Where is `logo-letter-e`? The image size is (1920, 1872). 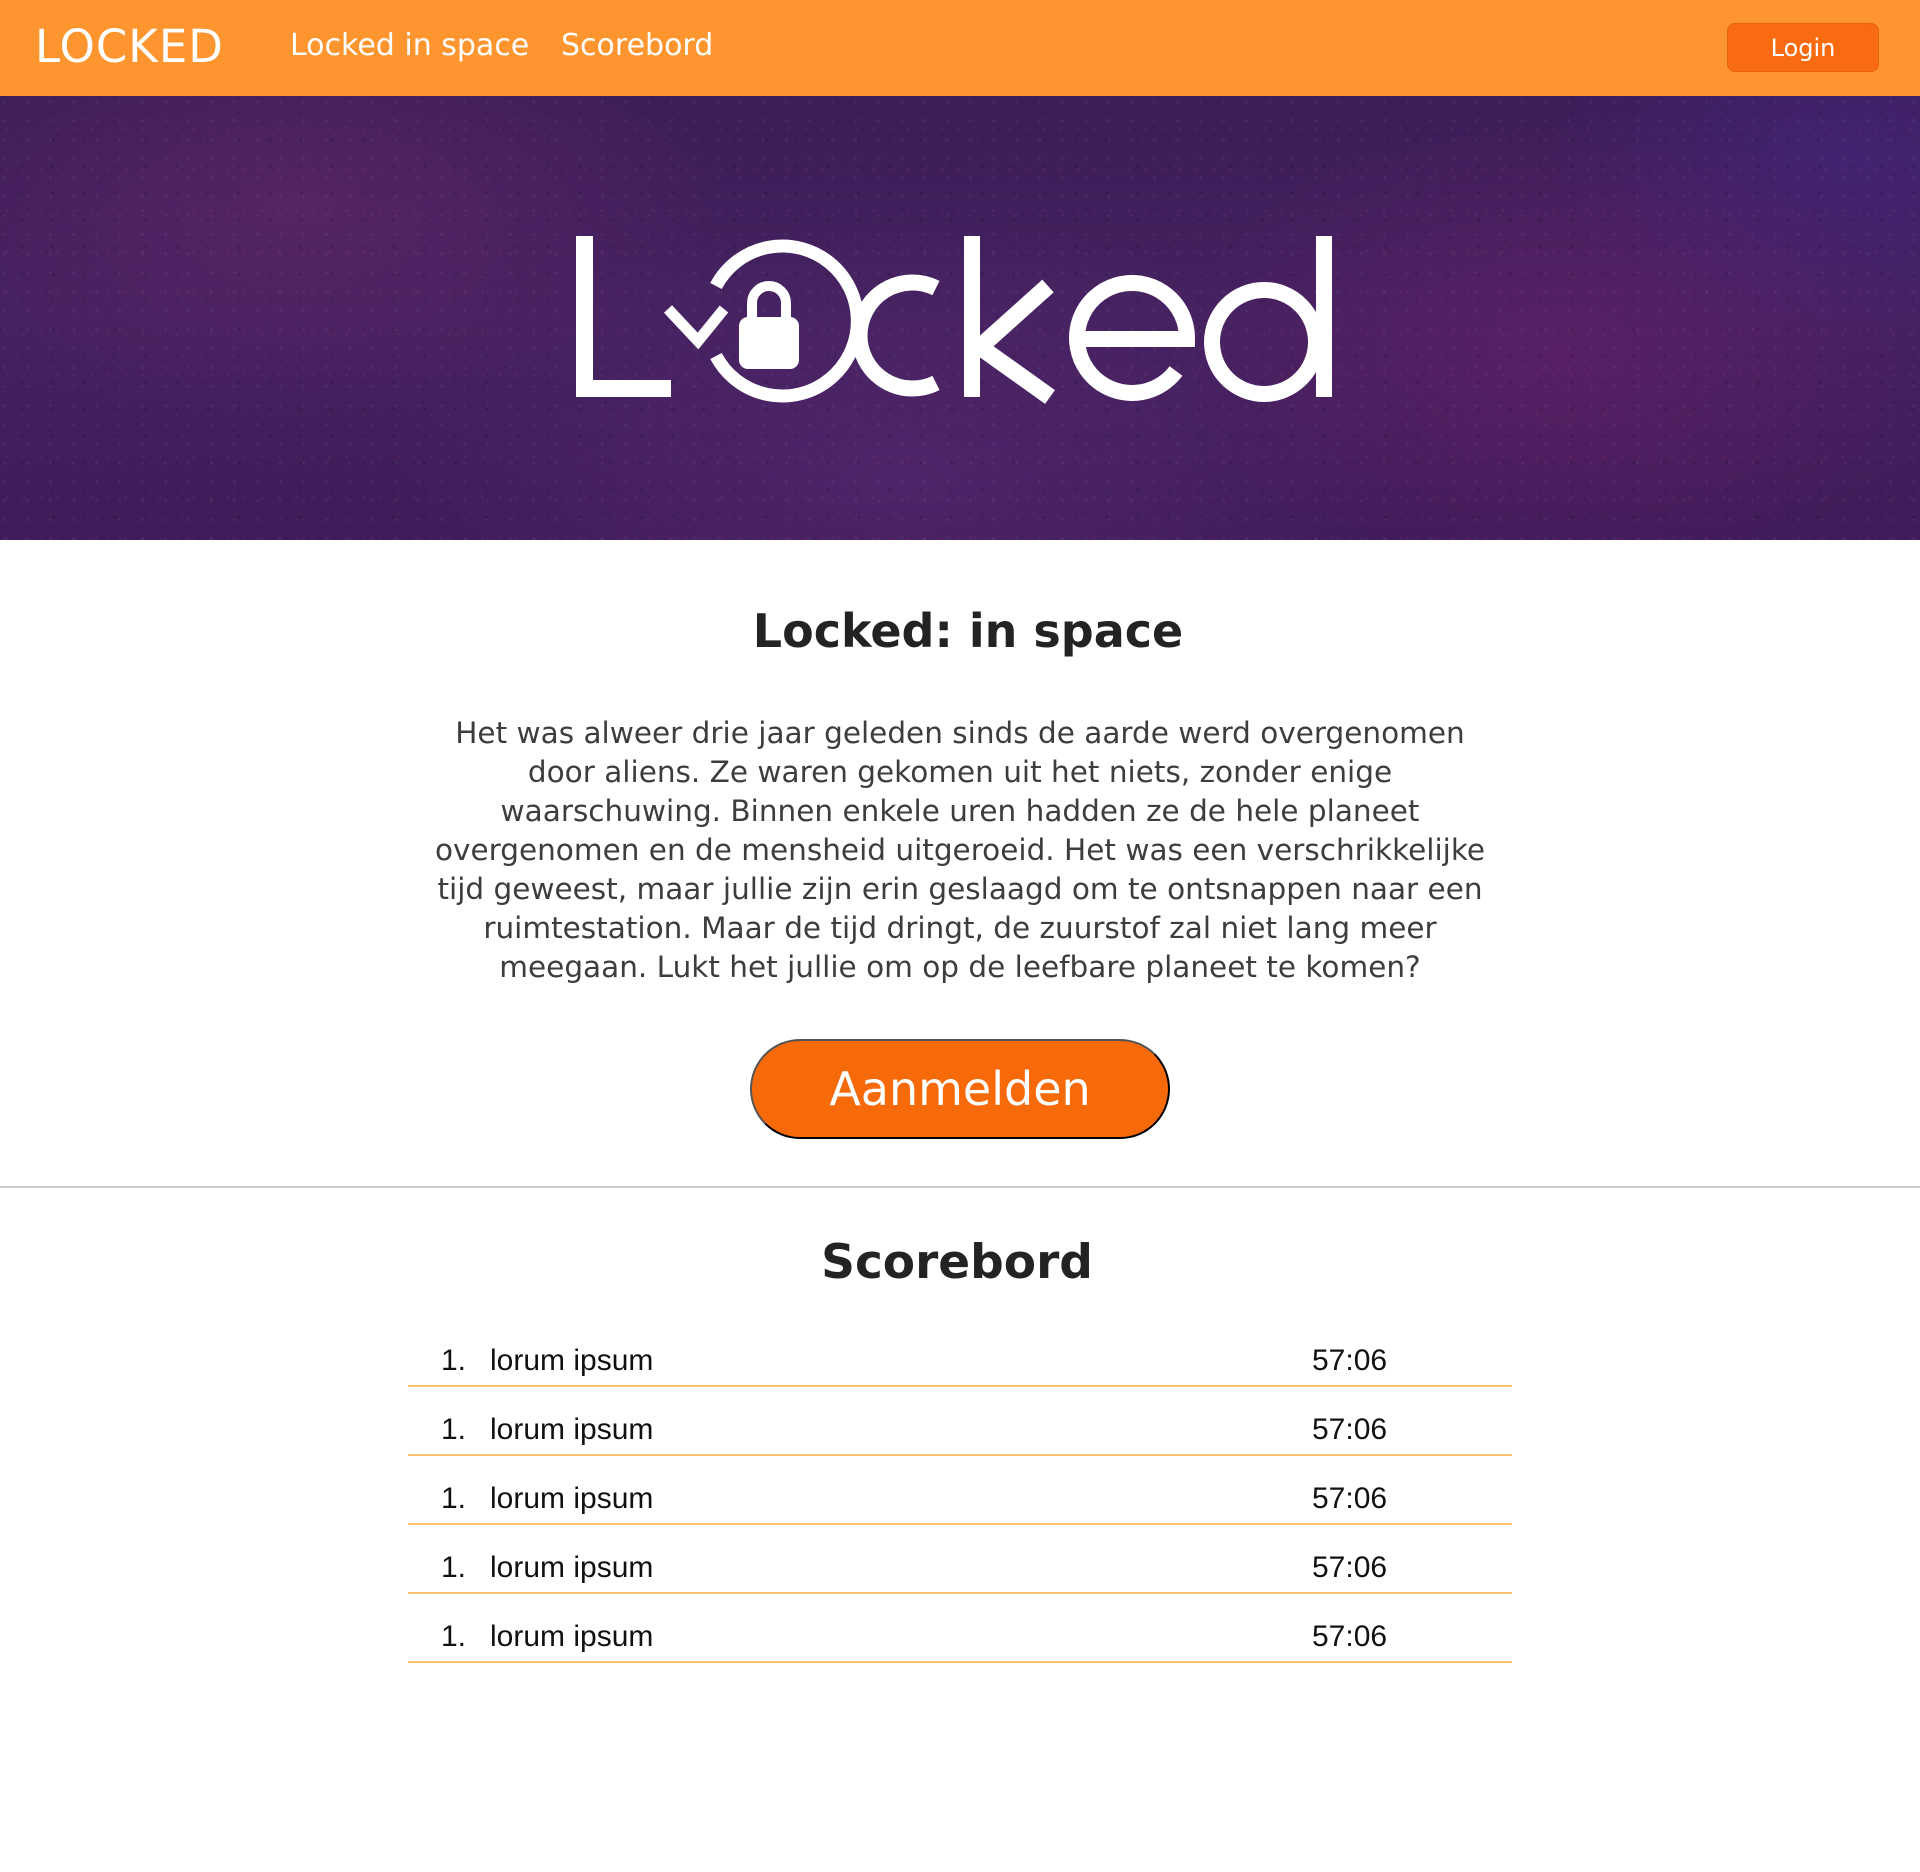
logo-letter-e is located at coordinates (1132, 338).